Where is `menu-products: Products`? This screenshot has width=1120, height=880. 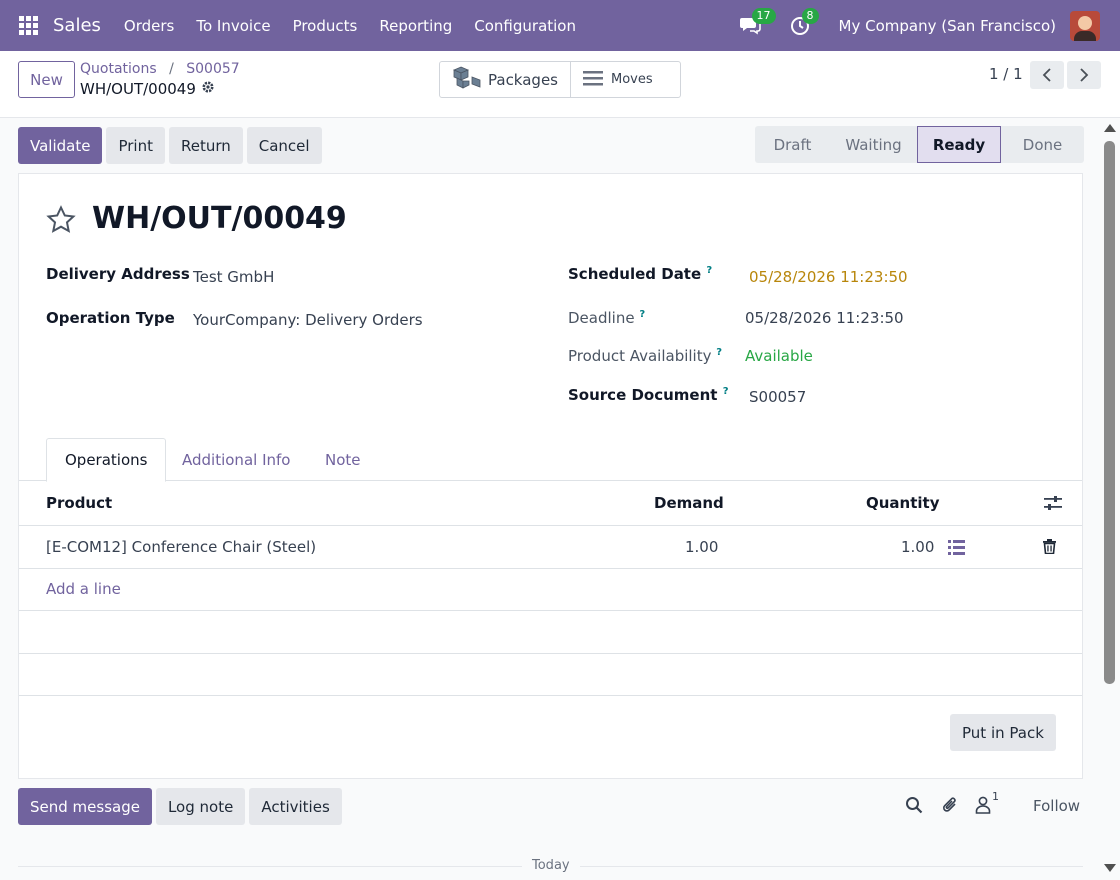
menu-products: Products is located at coordinates (325, 26).